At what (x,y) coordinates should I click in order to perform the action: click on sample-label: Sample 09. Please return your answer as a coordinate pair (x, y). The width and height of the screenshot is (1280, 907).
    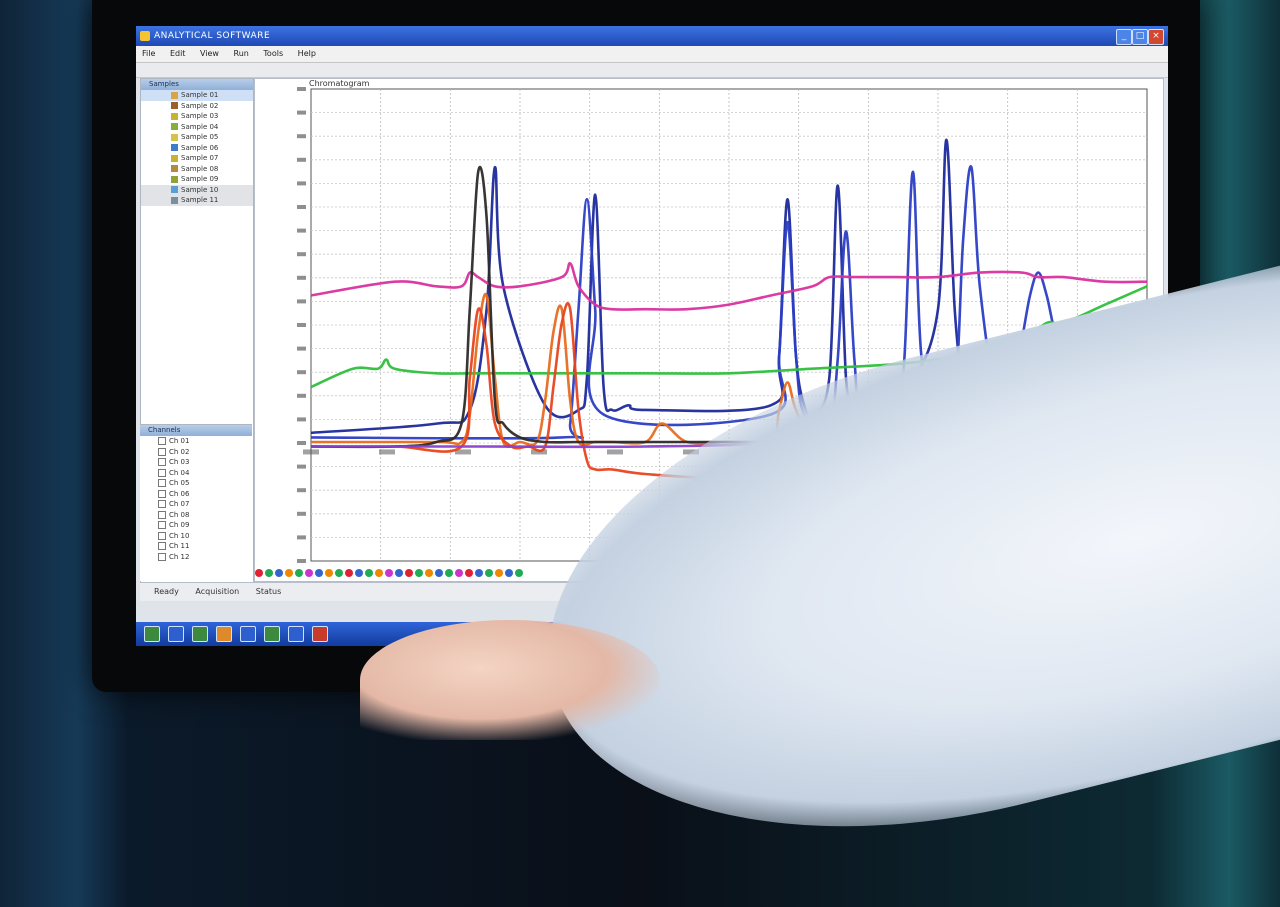
    Looking at the image, I should click on (200, 179).